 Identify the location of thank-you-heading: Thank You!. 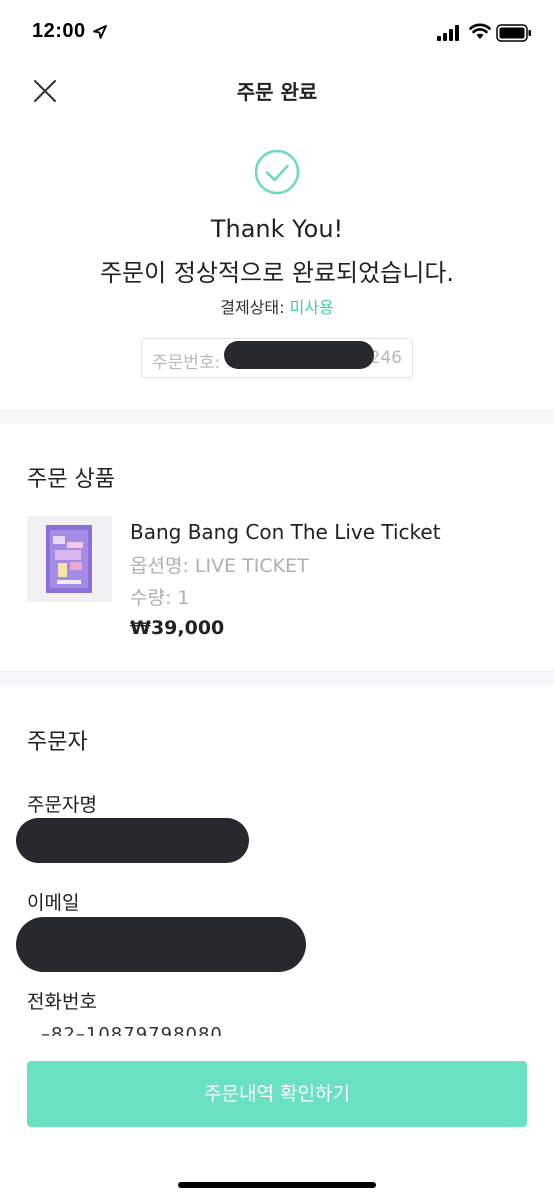
(277, 229).